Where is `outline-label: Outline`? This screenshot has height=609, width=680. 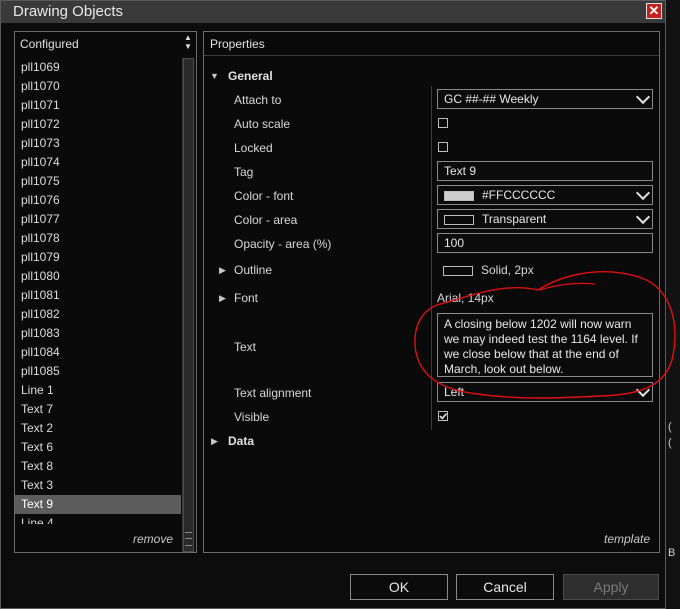
outline-label: Outline is located at coordinates (253, 270).